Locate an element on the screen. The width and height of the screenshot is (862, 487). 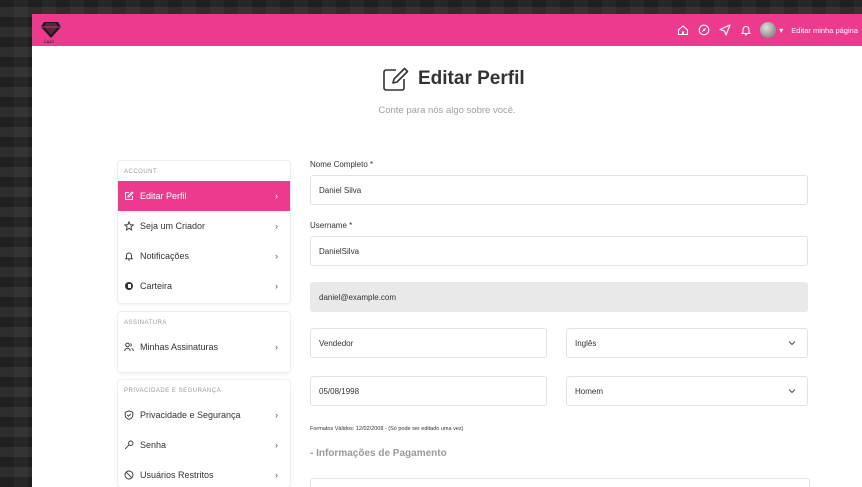
sidebar-heading-privacy: PRIVACIDADE E SEGURANÇA is located at coordinates (173, 391).